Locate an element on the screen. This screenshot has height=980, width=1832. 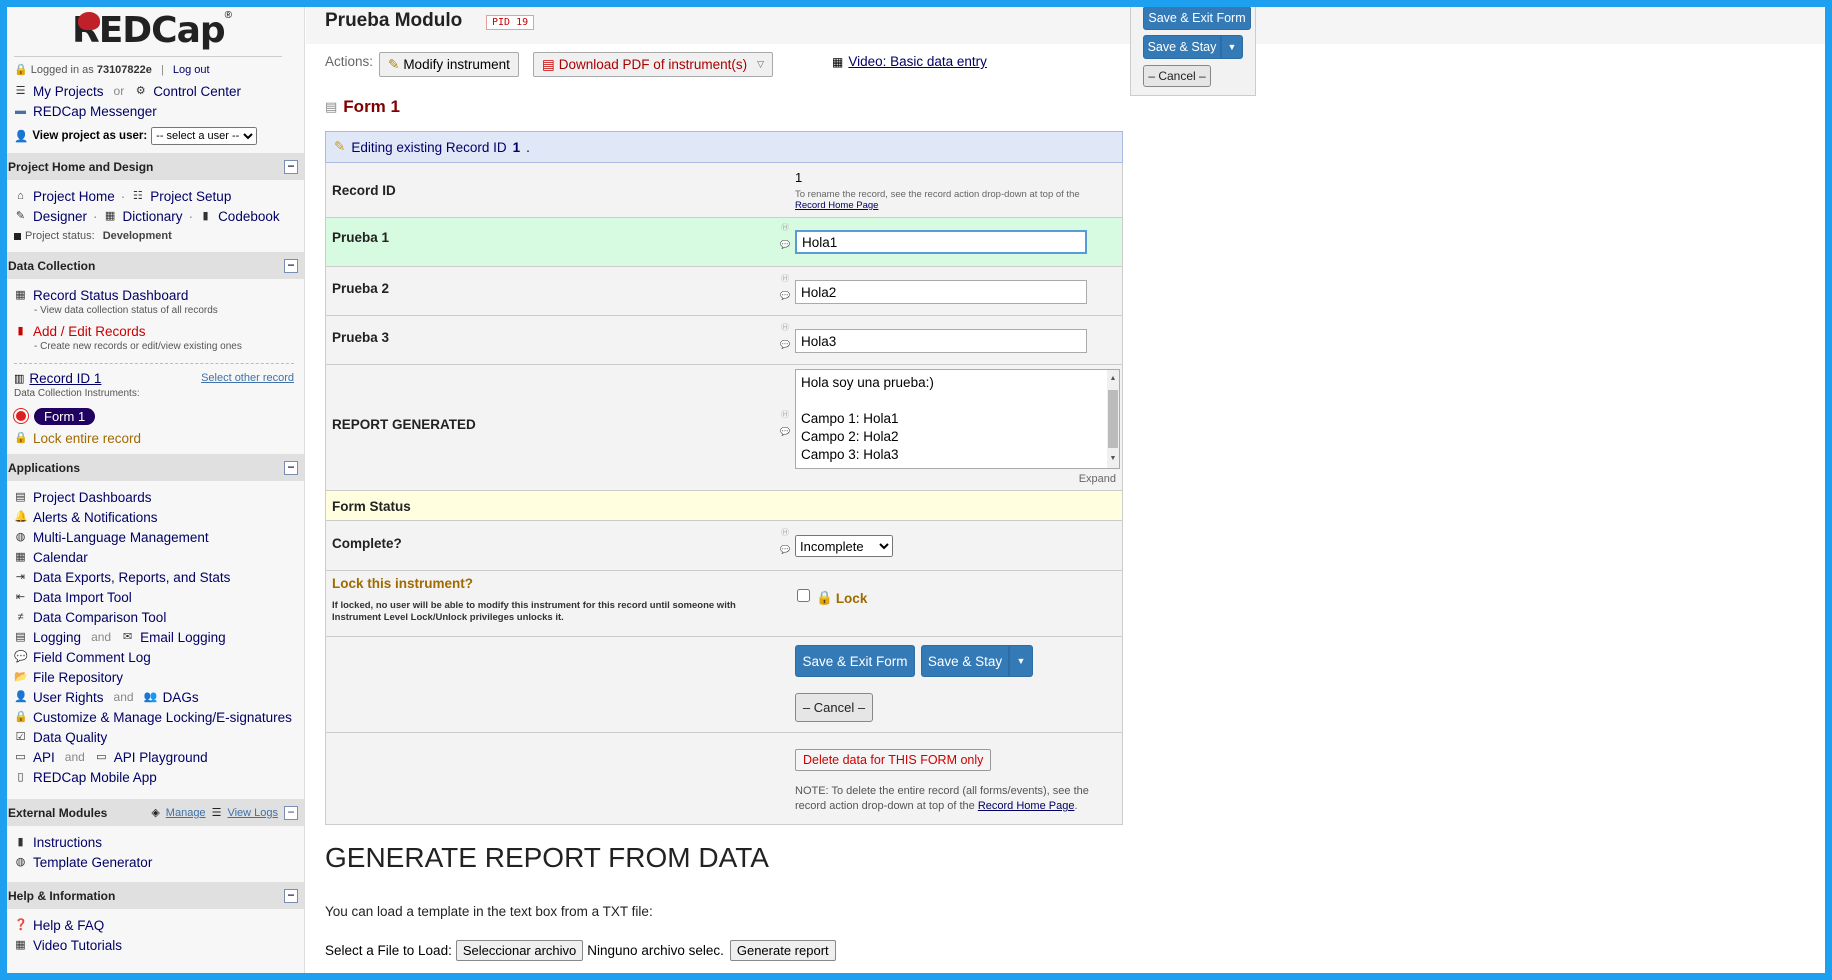
choose-file-button: Seleccionar archivo is located at coordinates (519, 950).